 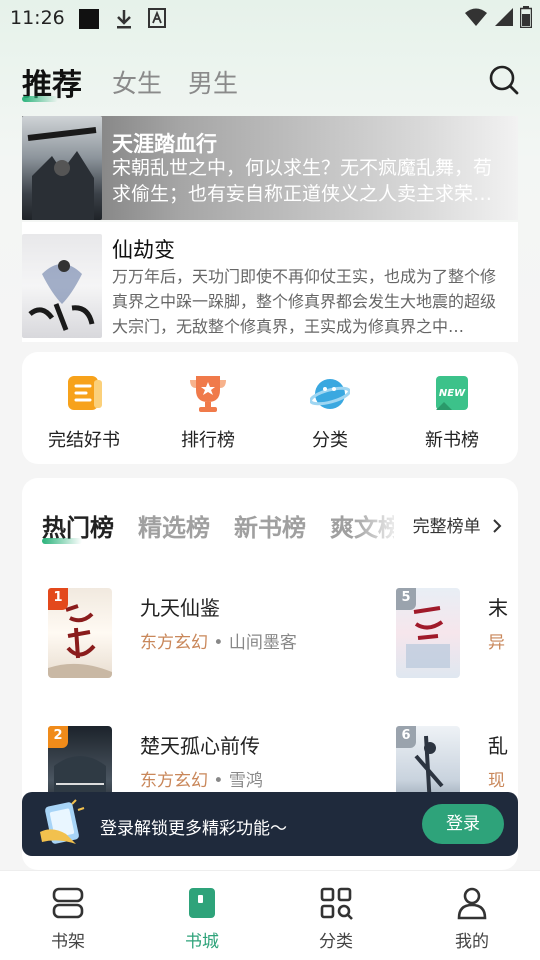 What do you see at coordinates (89, 21) in the screenshot?
I see `notification-square-icon` at bounding box center [89, 21].